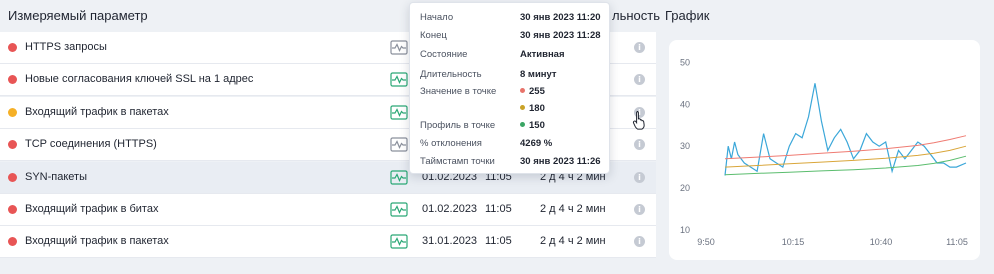 This screenshot has height=274, width=994. I want to click on x-tick-label: 9:50, so click(706, 242).